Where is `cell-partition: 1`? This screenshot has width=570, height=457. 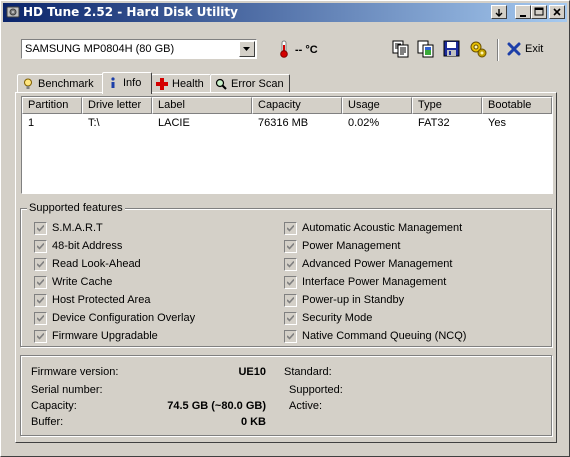 cell-partition: 1 is located at coordinates (31, 123).